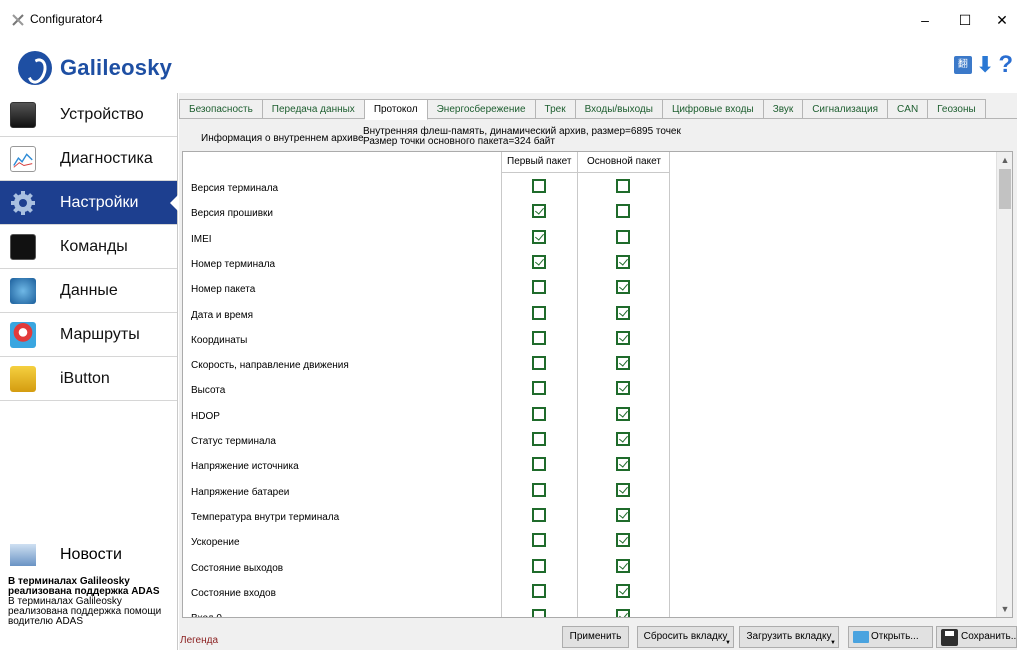 The width and height of the screenshot is (1017, 650). What do you see at coordinates (1005, 189) in the screenshot?
I see `scrollbar-thumb` at bounding box center [1005, 189].